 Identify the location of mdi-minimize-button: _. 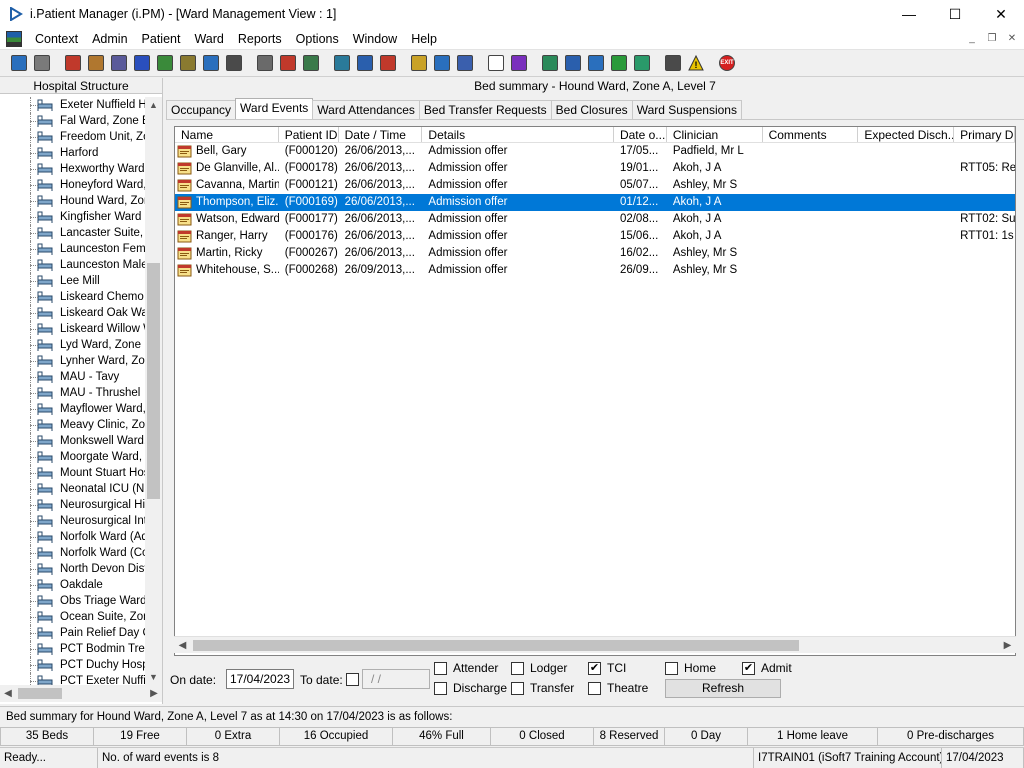
(972, 38).